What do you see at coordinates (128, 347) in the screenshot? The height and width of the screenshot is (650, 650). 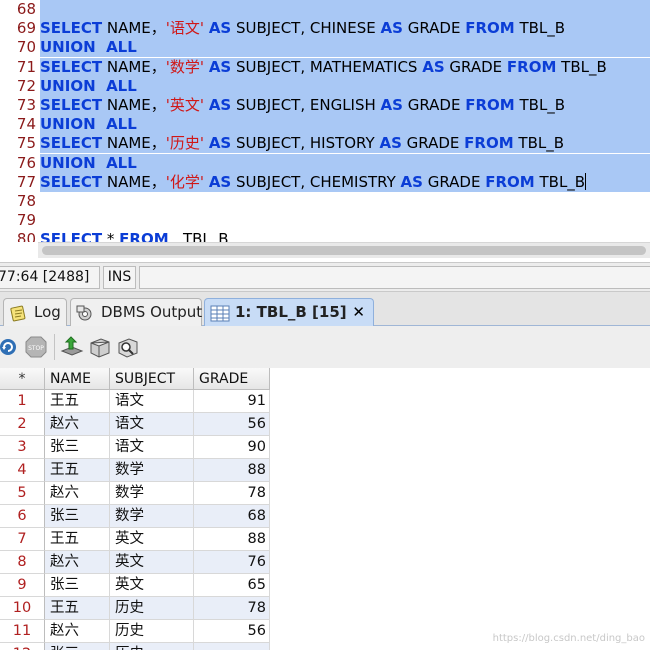 I see `query-details-icon` at bounding box center [128, 347].